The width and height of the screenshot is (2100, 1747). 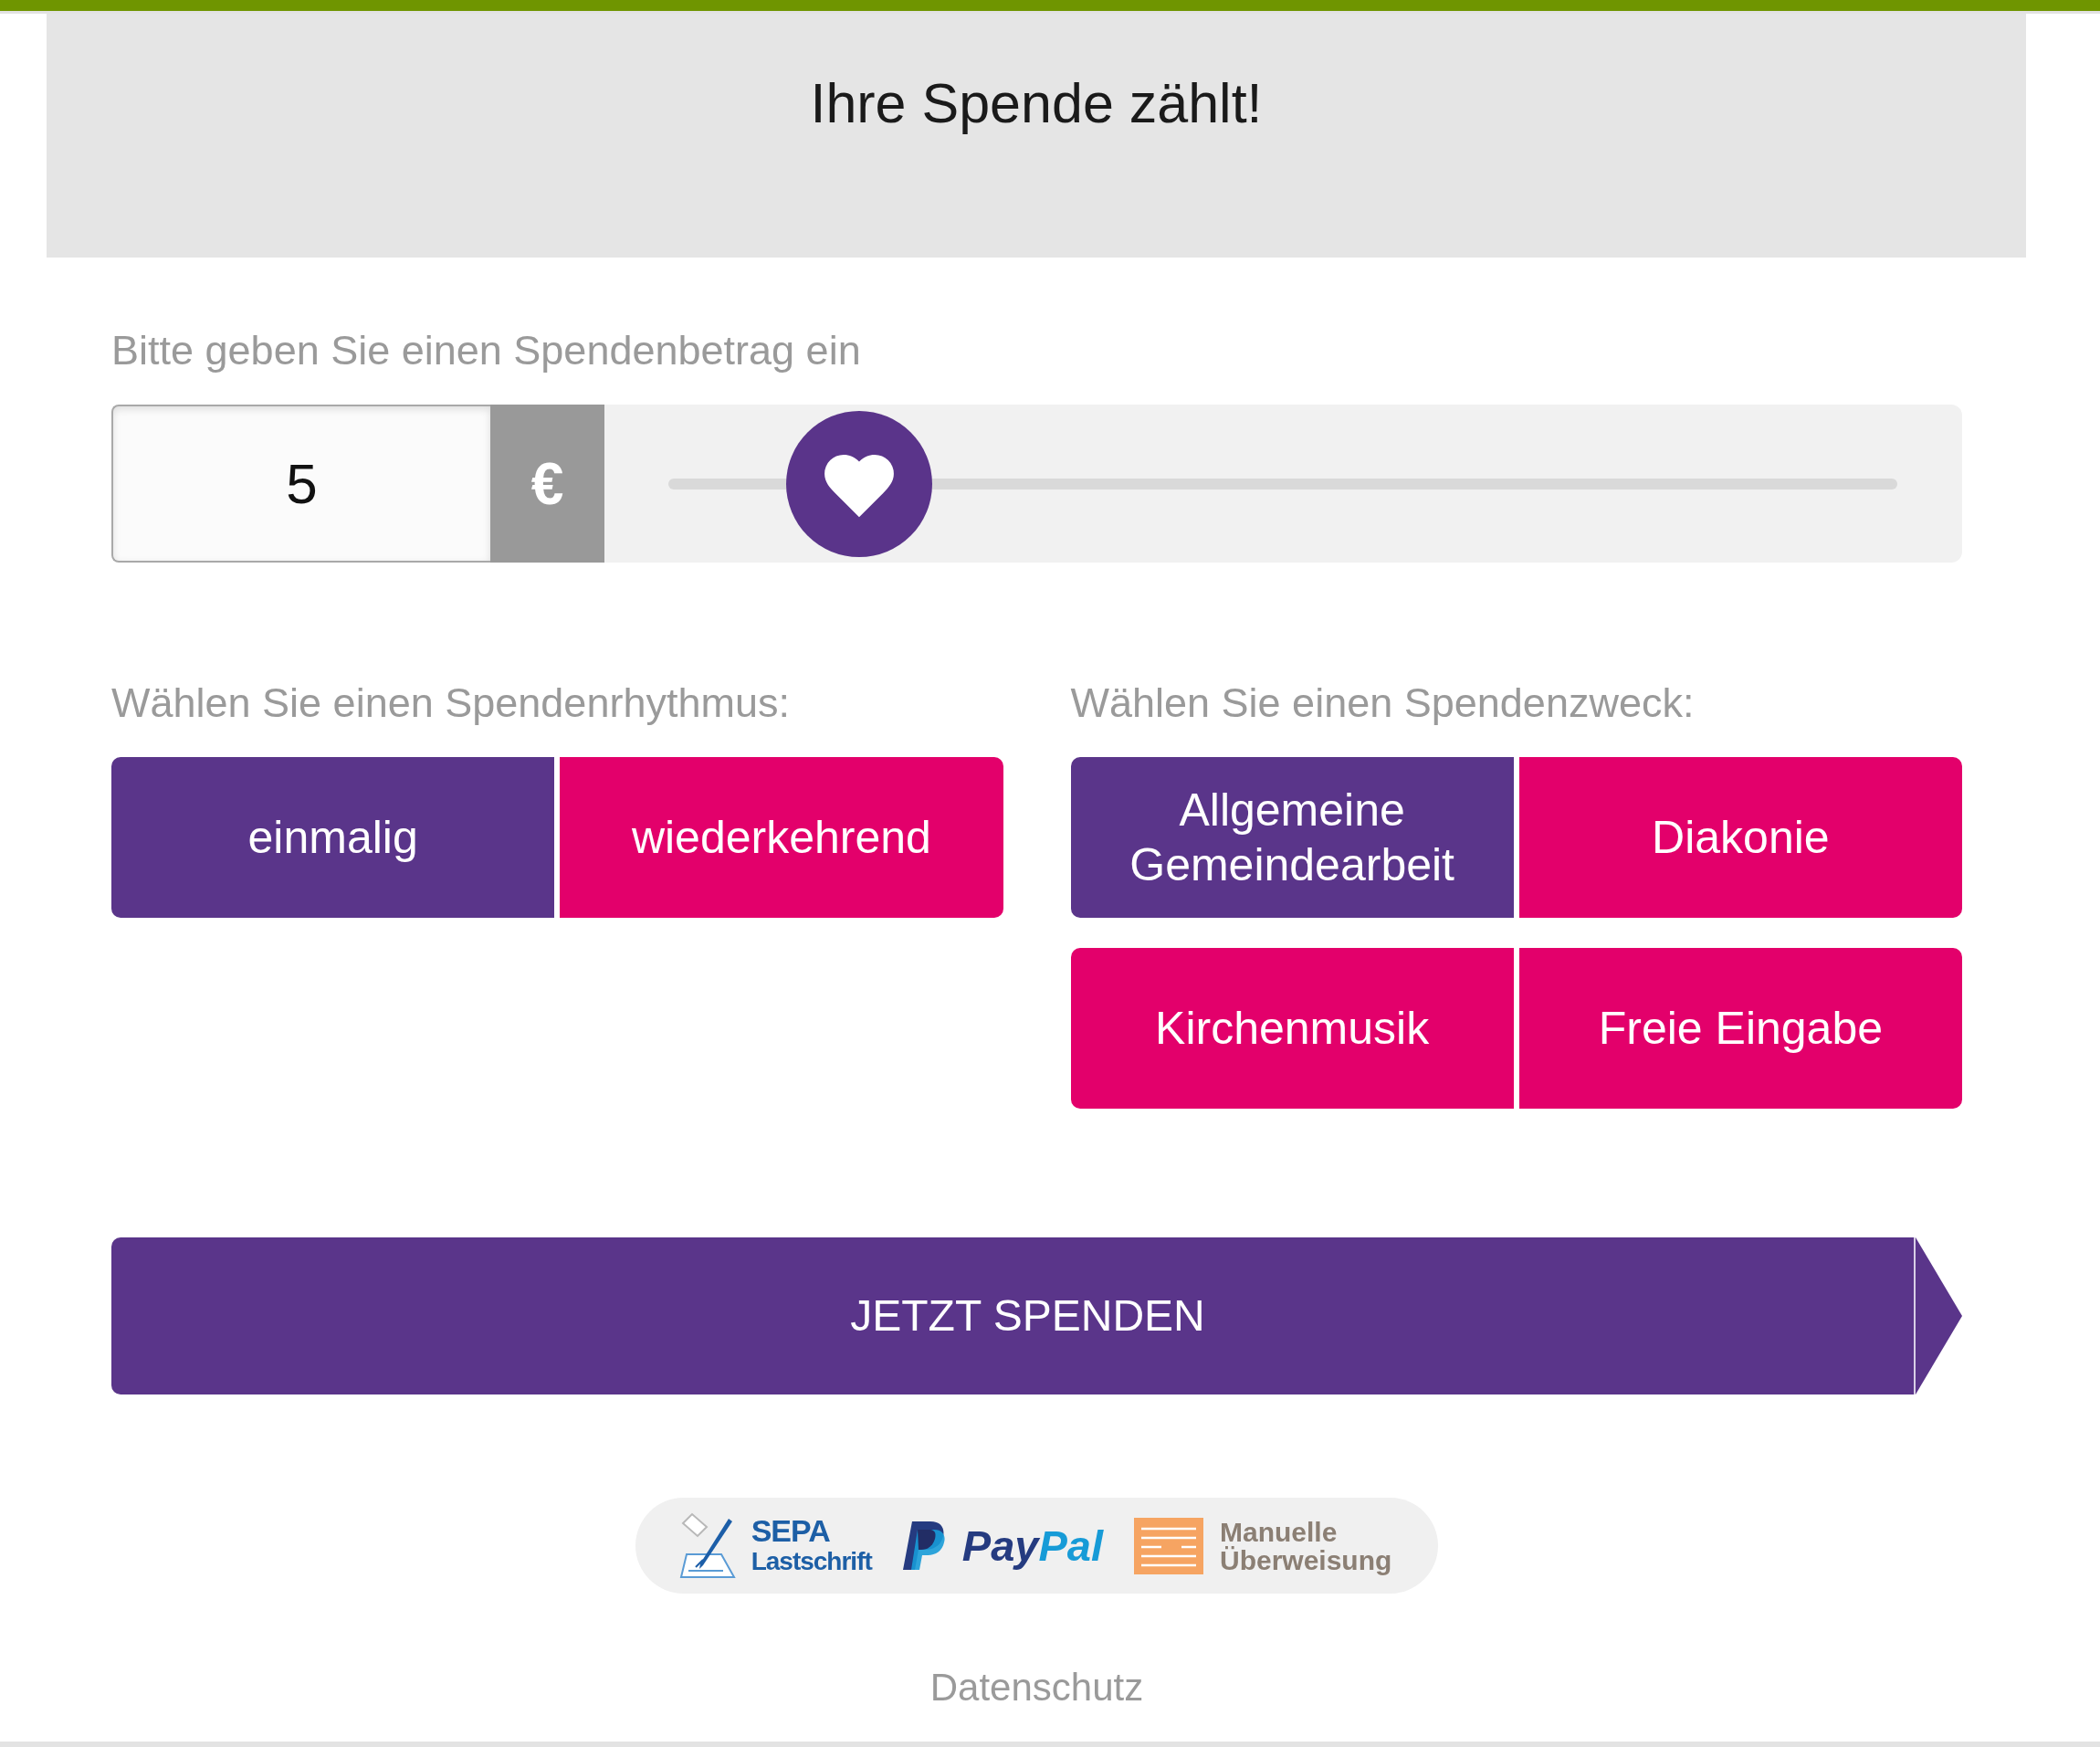 What do you see at coordinates (1036, 1688) in the screenshot?
I see `privacy-link: Datenschutz` at bounding box center [1036, 1688].